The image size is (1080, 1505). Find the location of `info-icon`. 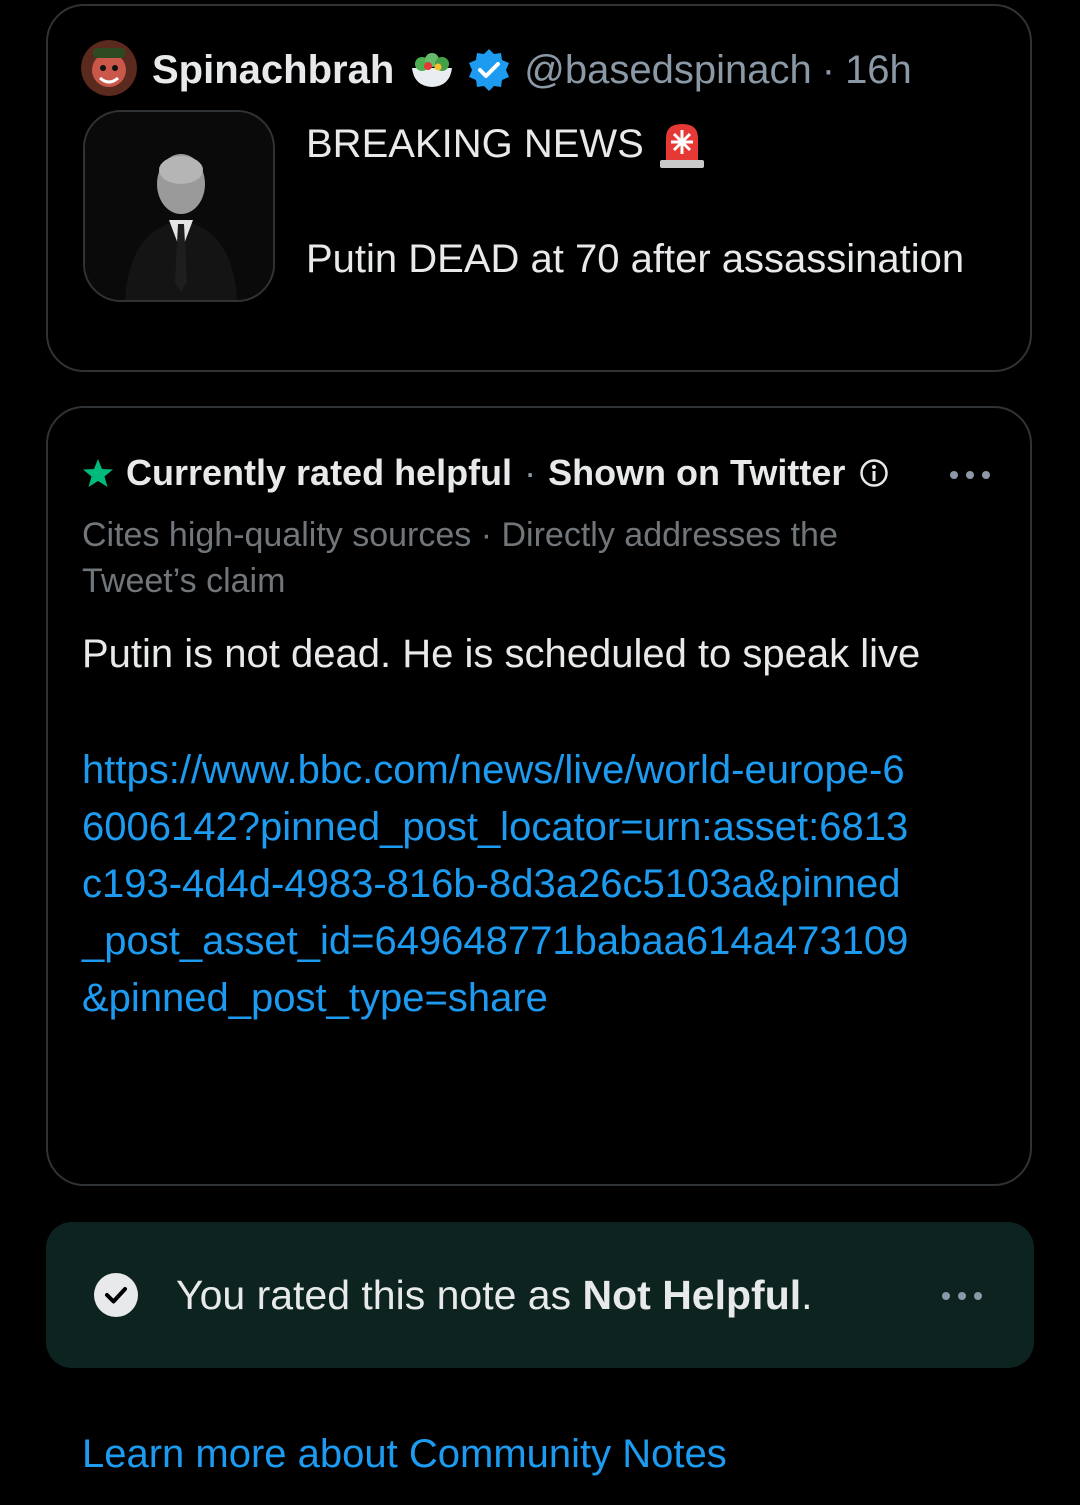

info-icon is located at coordinates (874, 473).